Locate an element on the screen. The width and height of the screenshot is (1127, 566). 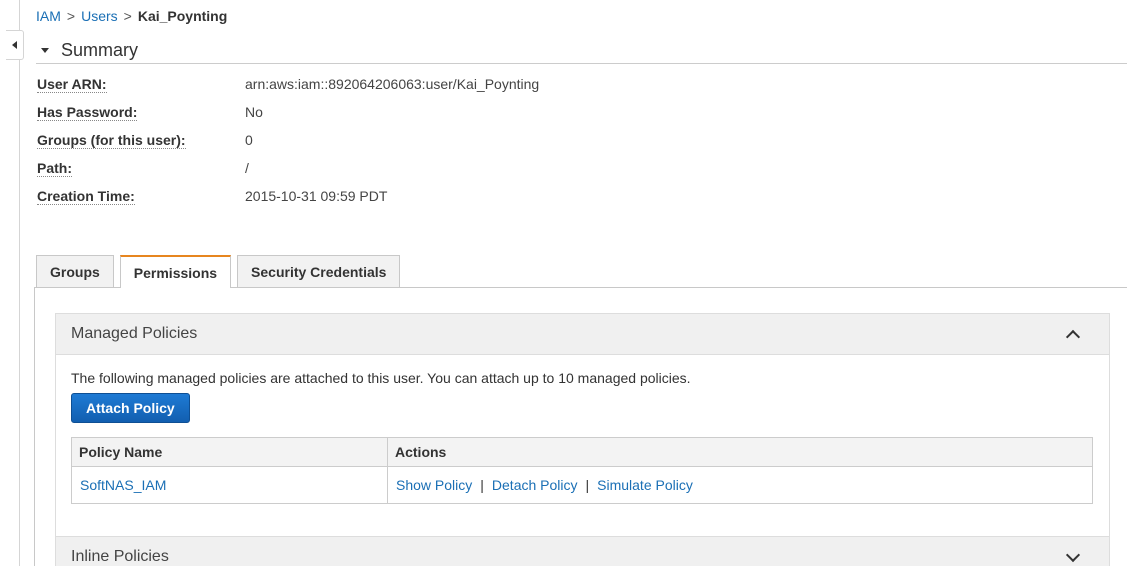
managed-policies-title: Managed Policies is located at coordinates (134, 333).